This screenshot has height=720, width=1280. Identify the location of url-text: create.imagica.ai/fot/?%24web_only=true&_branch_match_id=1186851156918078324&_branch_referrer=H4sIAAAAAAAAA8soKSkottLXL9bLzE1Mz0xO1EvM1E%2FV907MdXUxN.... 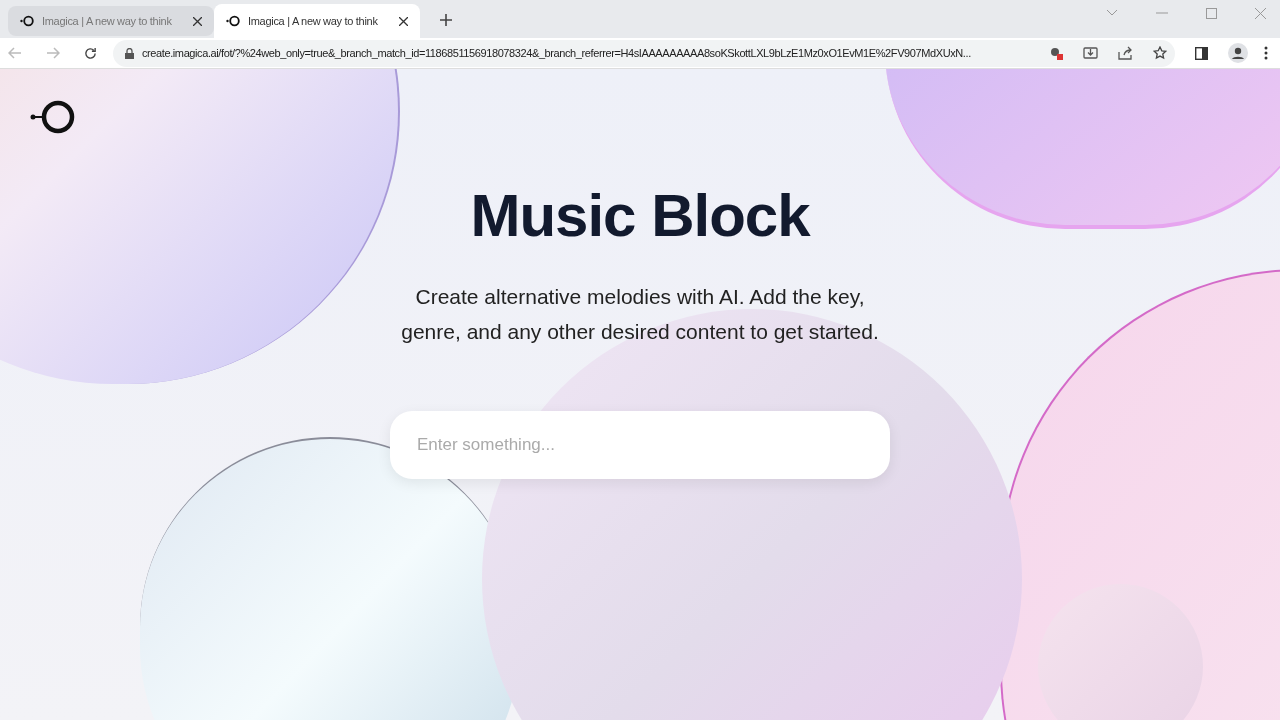
(556, 53).